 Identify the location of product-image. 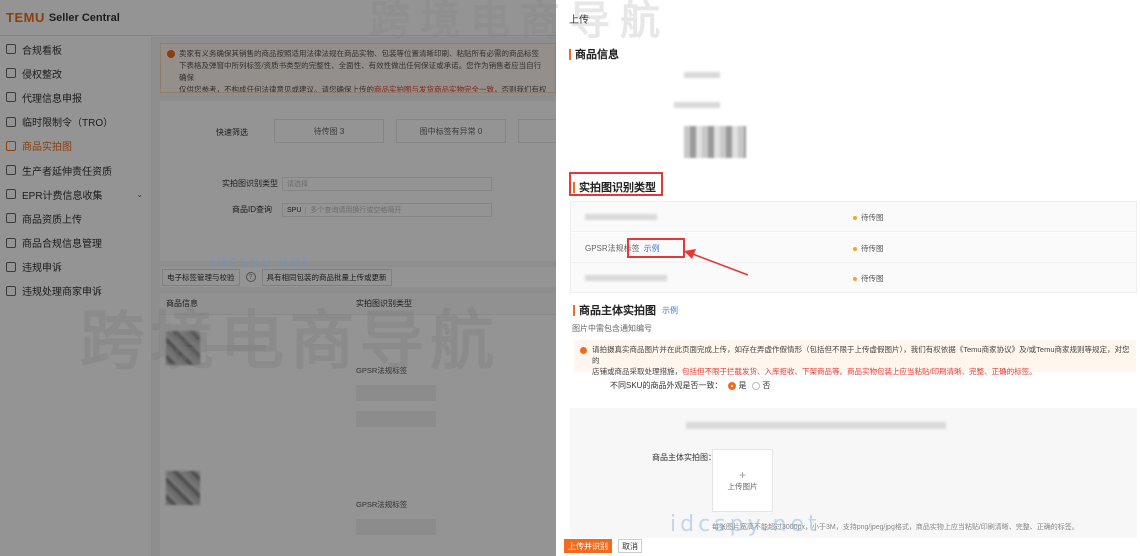
(715, 142).